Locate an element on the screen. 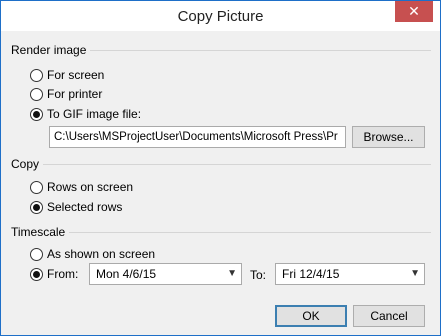 This screenshot has height=336, width=441. for-screen-option: For screen is located at coordinates (67, 75).